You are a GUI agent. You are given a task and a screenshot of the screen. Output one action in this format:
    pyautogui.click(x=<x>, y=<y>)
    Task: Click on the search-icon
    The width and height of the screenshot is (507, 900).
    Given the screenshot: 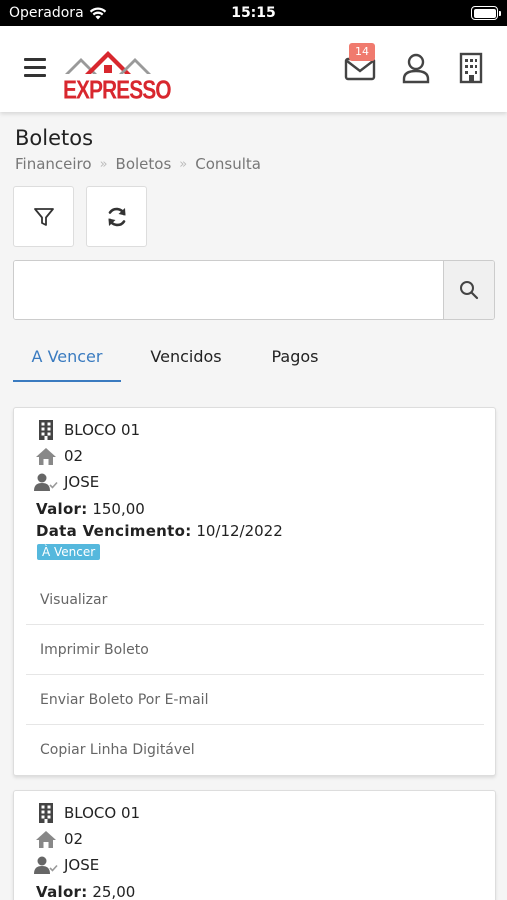 What is the action you would take?
    pyautogui.click(x=469, y=290)
    